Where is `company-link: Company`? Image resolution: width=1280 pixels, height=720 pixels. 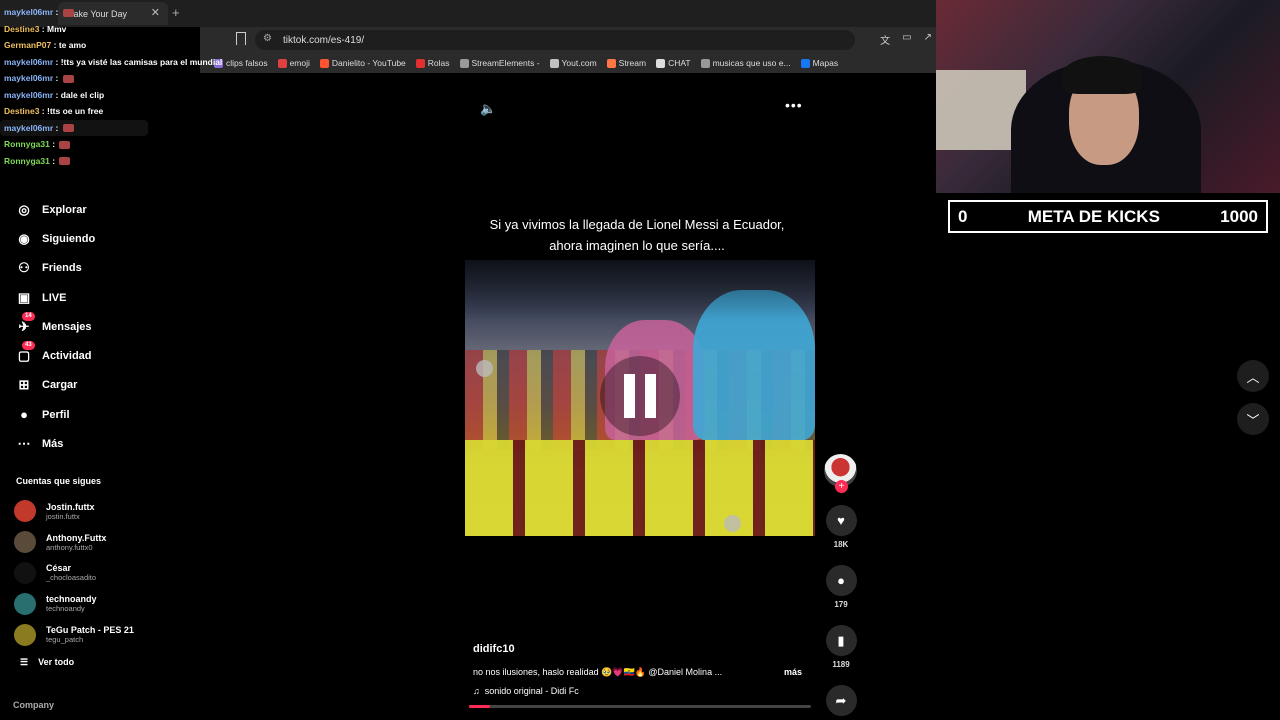
company-link: Company is located at coordinates (33, 705).